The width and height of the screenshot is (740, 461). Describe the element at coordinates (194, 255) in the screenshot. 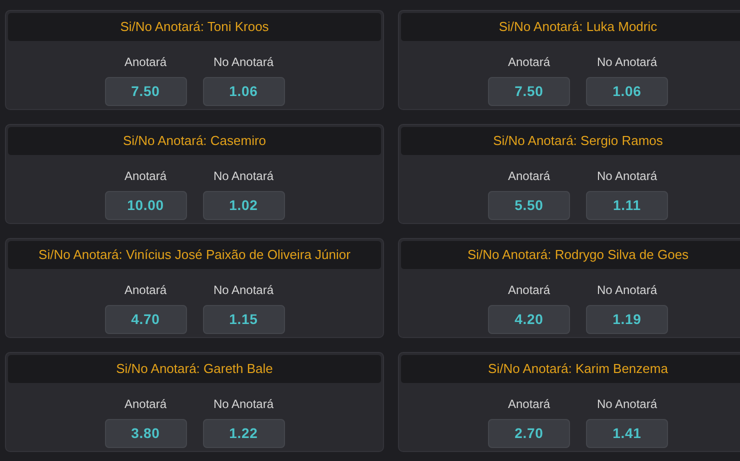

I see `market-title: Si/No Anotará: Vinícius José Paixão de Oliveira Júnior` at that location.